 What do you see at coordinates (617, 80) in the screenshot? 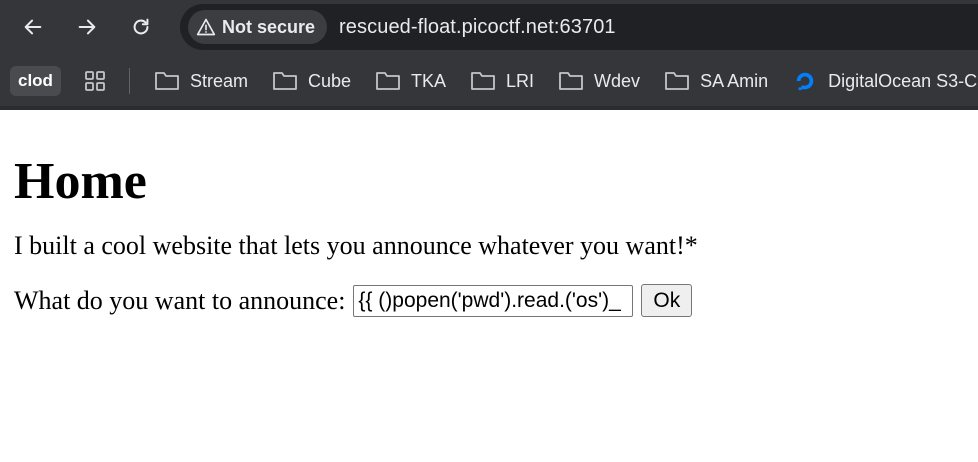
I see `bookmark-label: Wdev` at bounding box center [617, 80].